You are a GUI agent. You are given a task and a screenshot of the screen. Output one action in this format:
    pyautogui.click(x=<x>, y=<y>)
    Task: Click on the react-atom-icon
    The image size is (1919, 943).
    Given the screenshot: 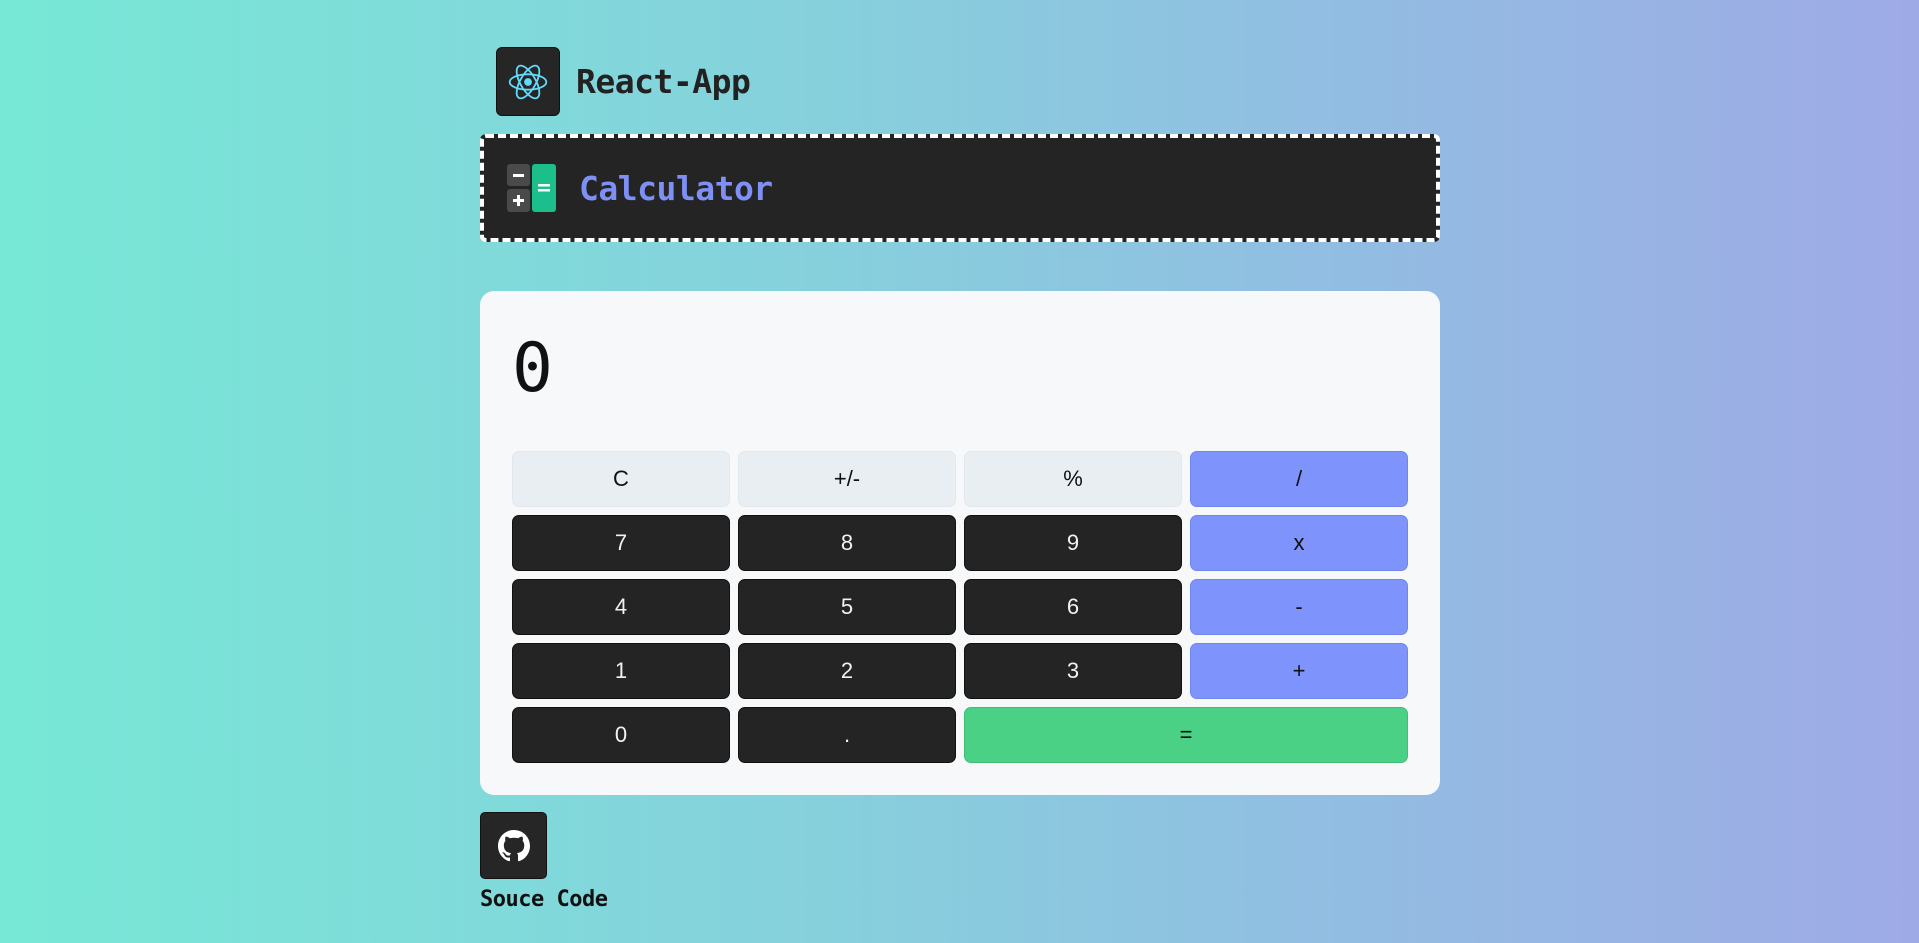 What is the action you would take?
    pyautogui.click(x=528, y=81)
    